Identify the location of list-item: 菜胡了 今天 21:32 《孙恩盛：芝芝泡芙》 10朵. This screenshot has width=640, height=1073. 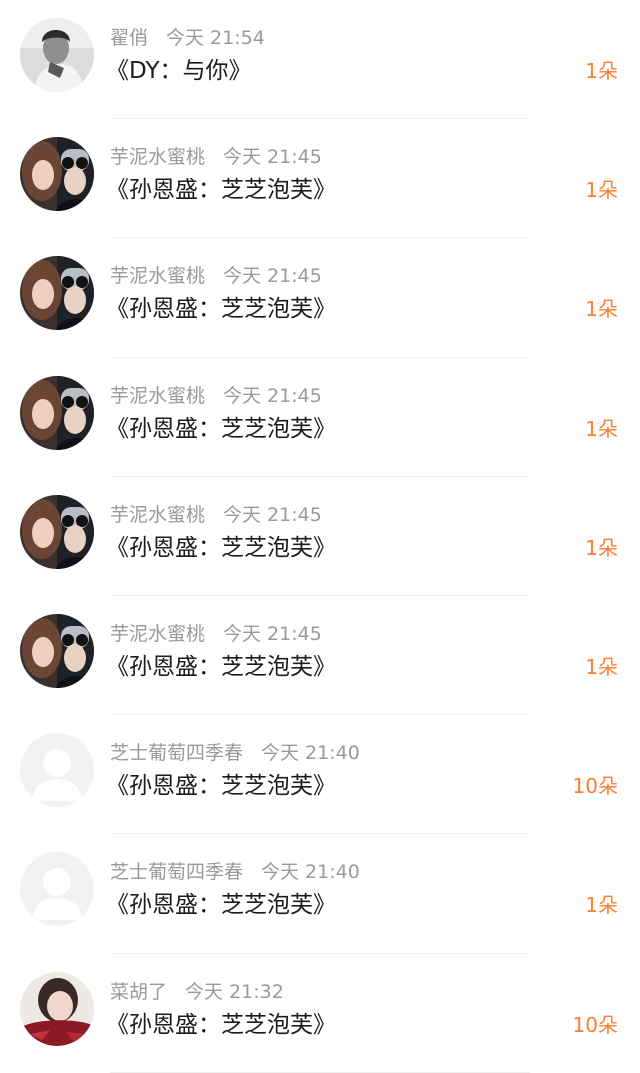
(320, 1013).